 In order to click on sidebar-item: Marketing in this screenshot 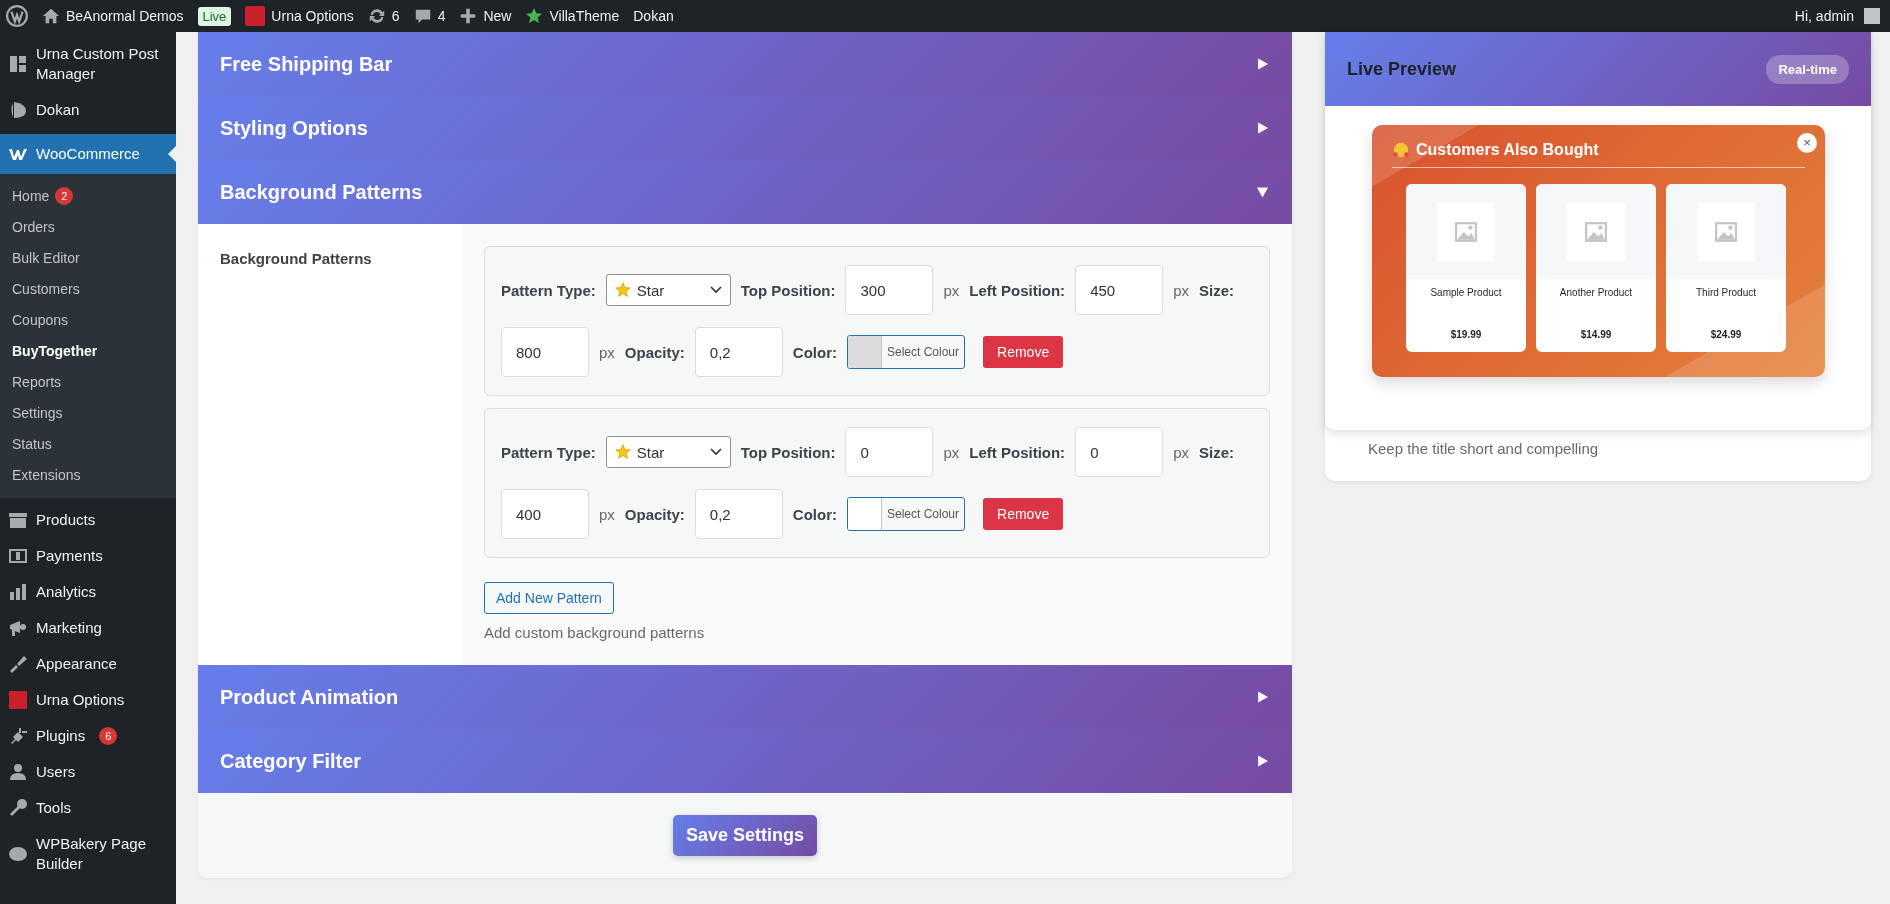, I will do `click(88, 628)`.